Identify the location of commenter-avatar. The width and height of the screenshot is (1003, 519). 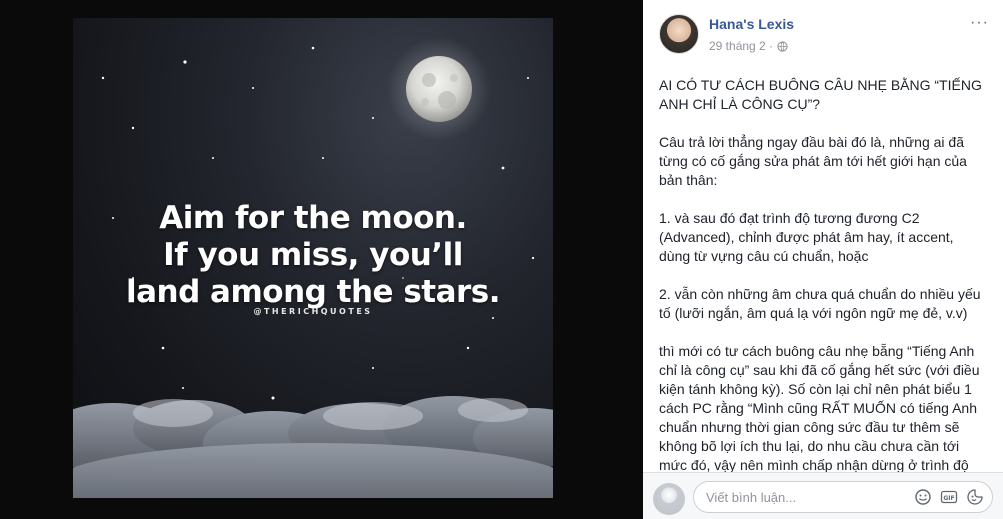
(669, 499).